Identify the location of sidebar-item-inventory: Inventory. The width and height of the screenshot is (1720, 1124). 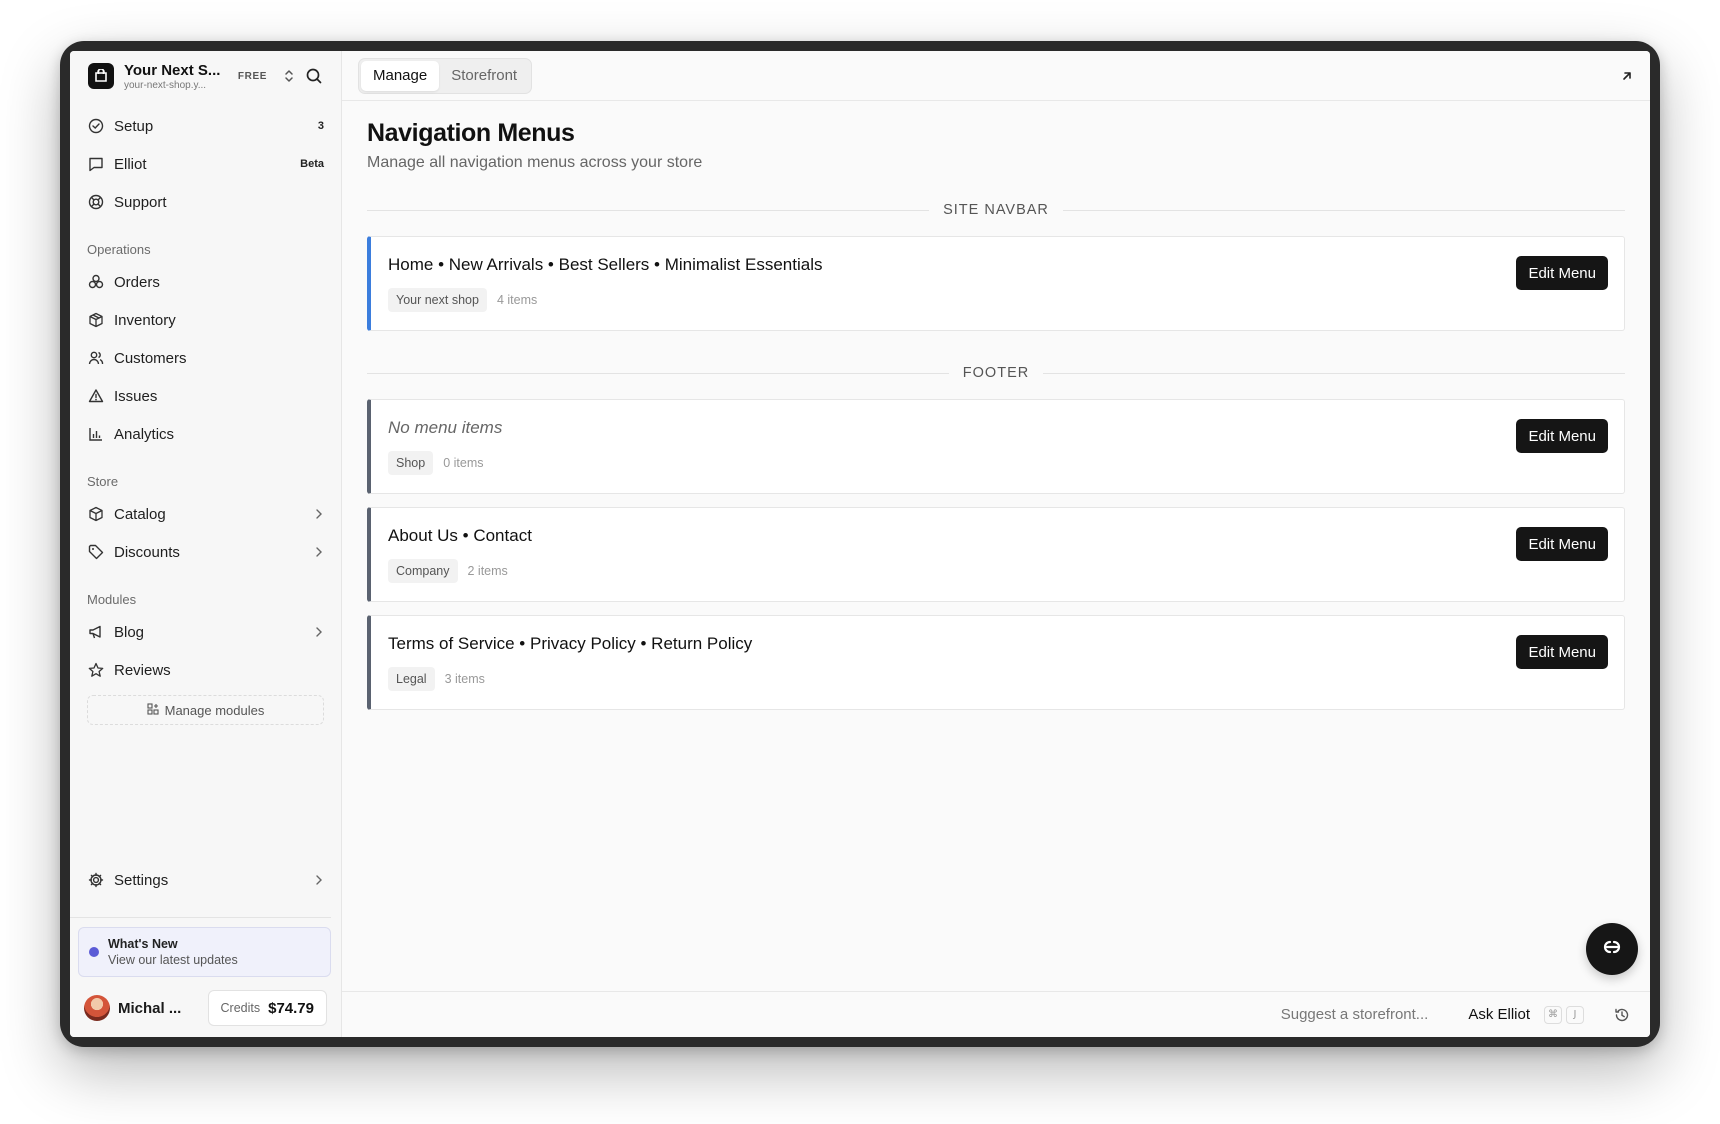
(205, 320).